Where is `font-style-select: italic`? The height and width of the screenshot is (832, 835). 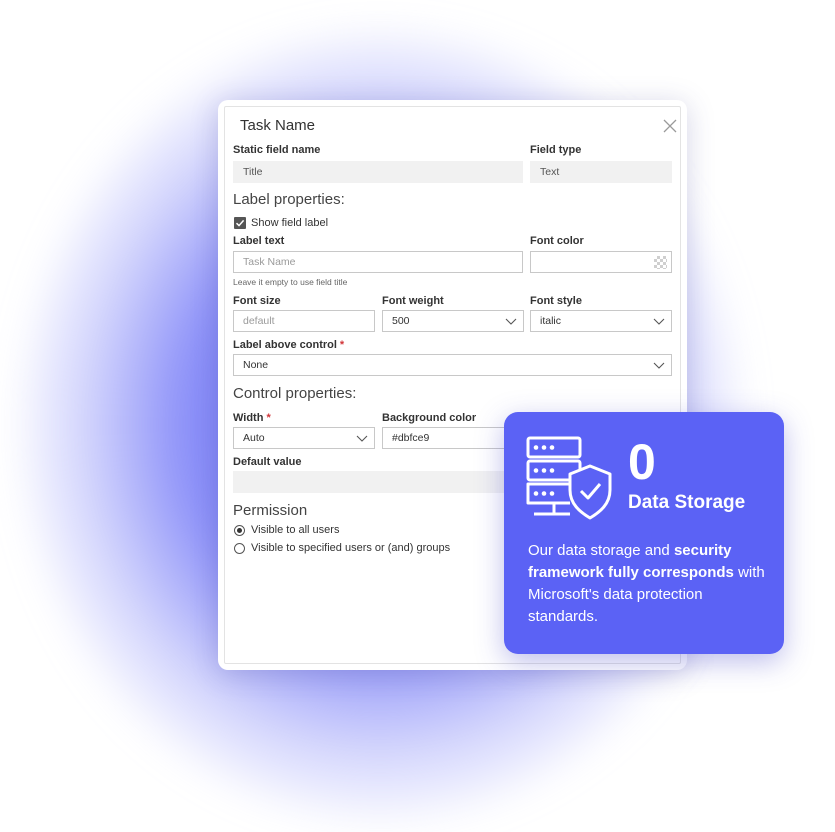
font-style-select: italic is located at coordinates (601, 321).